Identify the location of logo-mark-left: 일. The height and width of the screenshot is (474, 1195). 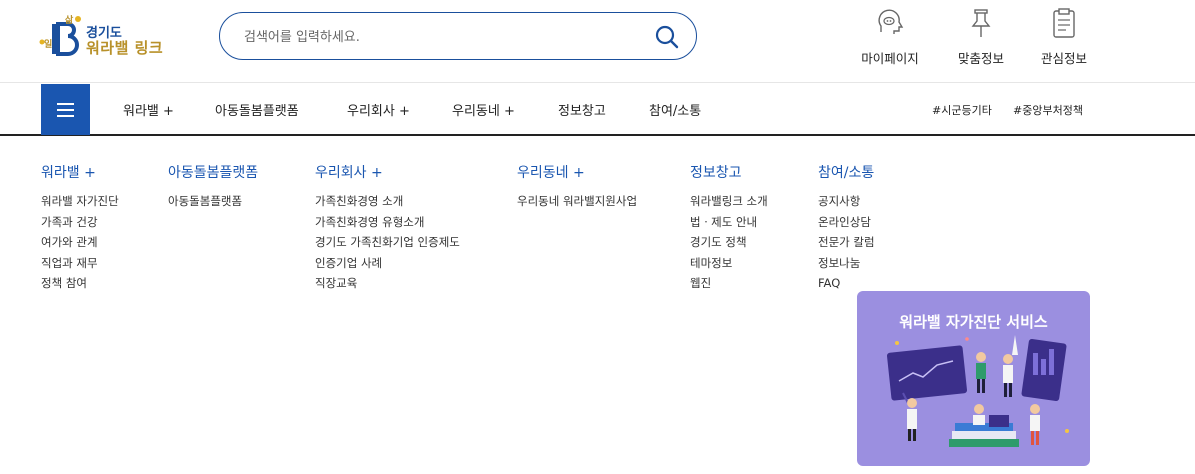
(48, 44).